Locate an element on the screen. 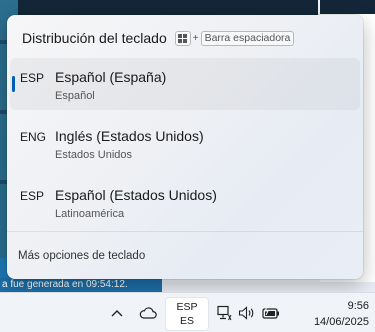 The height and width of the screenshot is (332, 375). chevron-up-icon is located at coordinates (117, 313).